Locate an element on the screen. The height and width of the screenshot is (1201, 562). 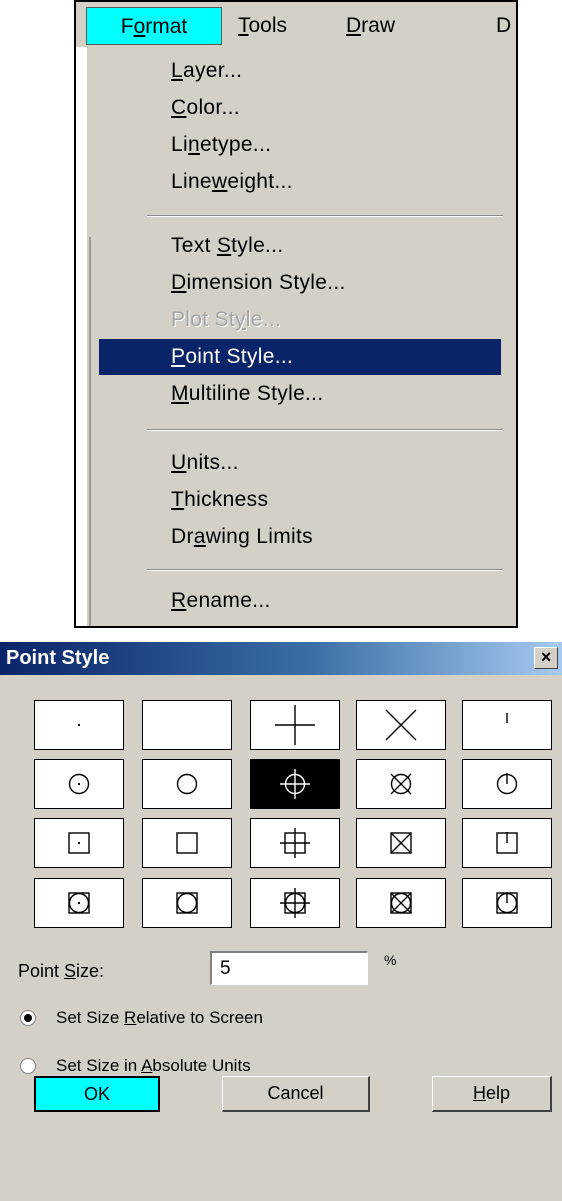
point-style-dot is located at coordinates (79, 725).